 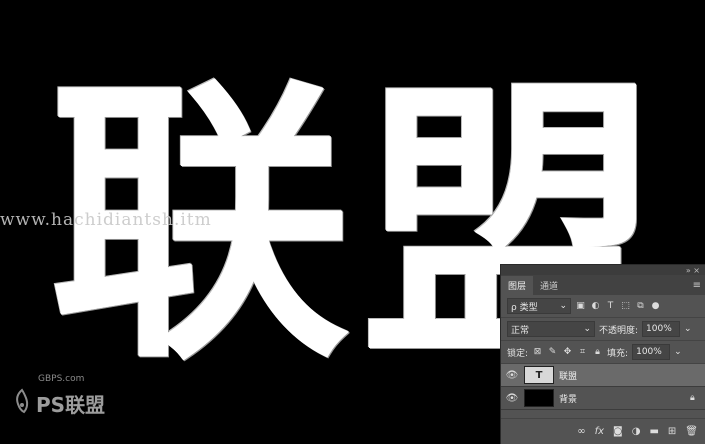 I want to click on fill-value: 100%, so click(x=649, y=352).